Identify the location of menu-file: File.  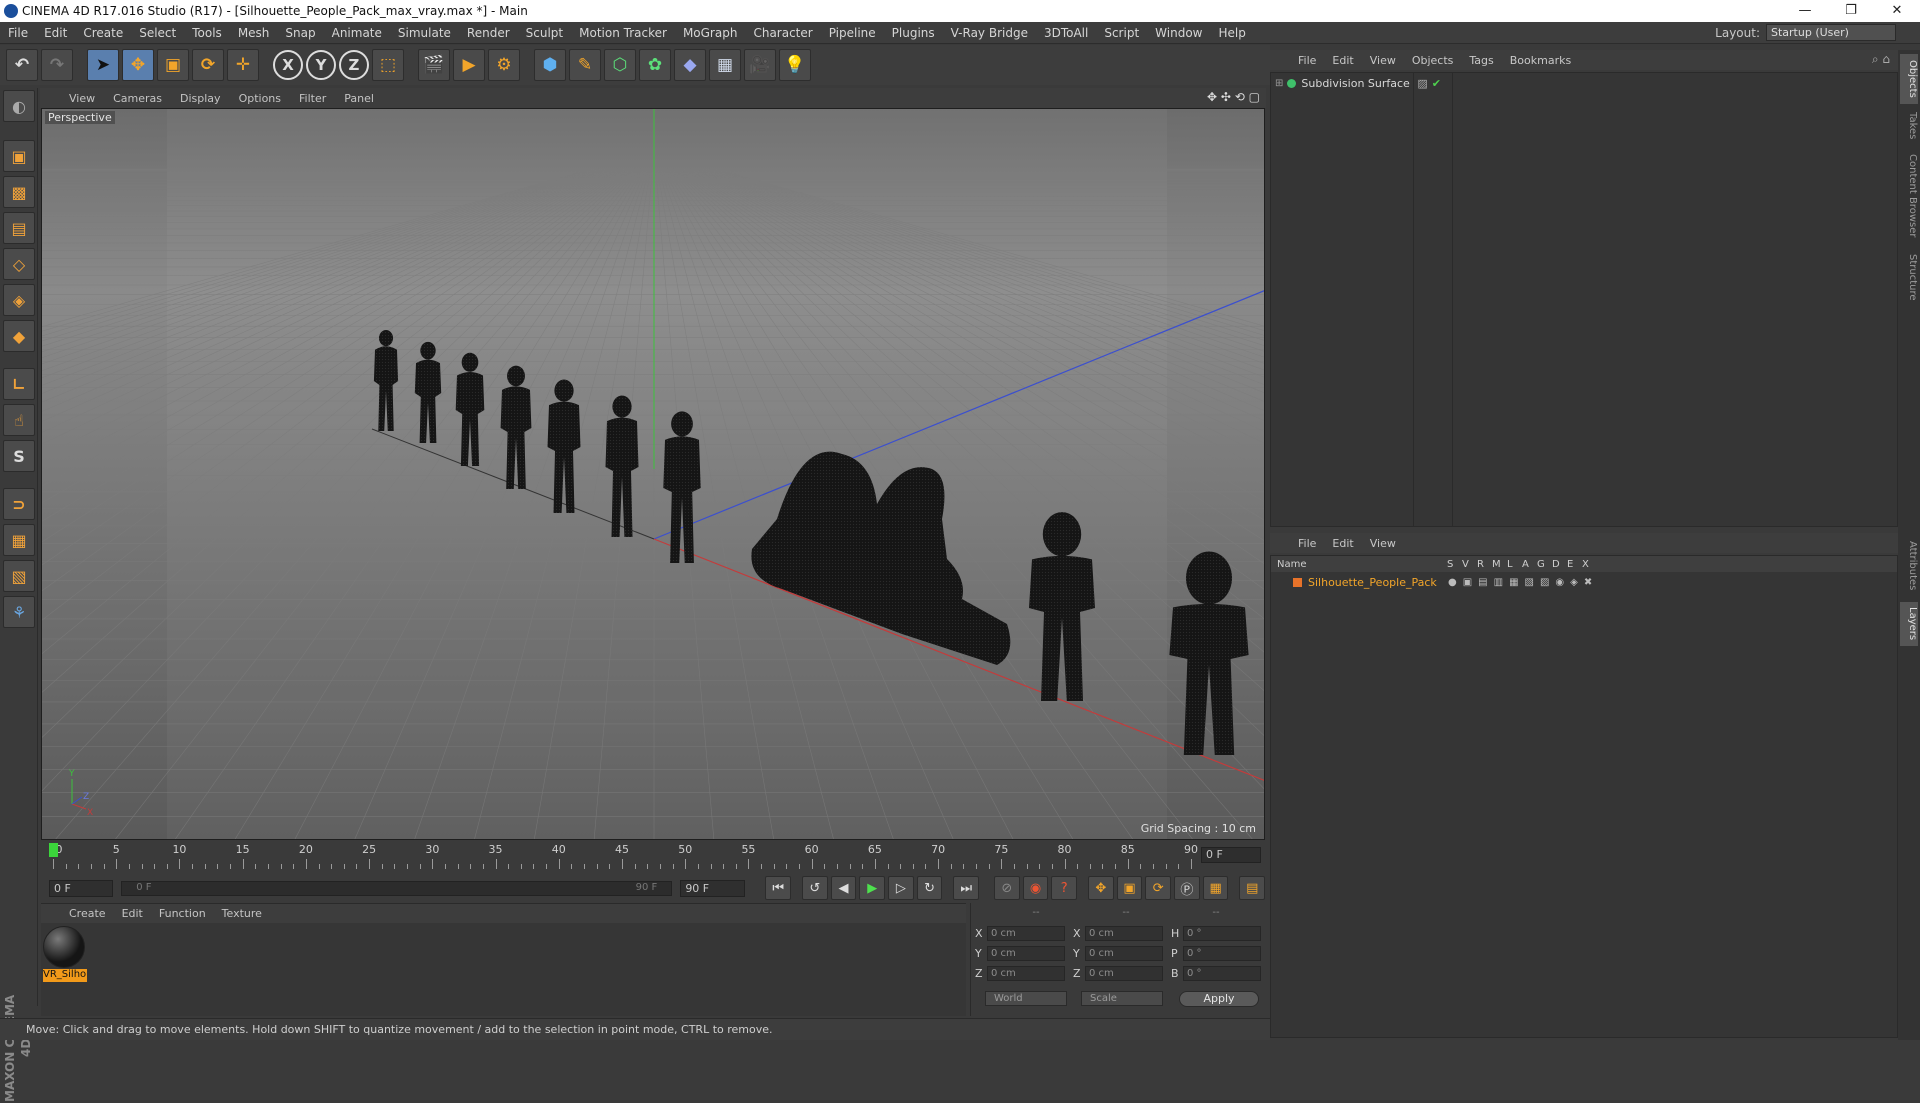
(18, 33).